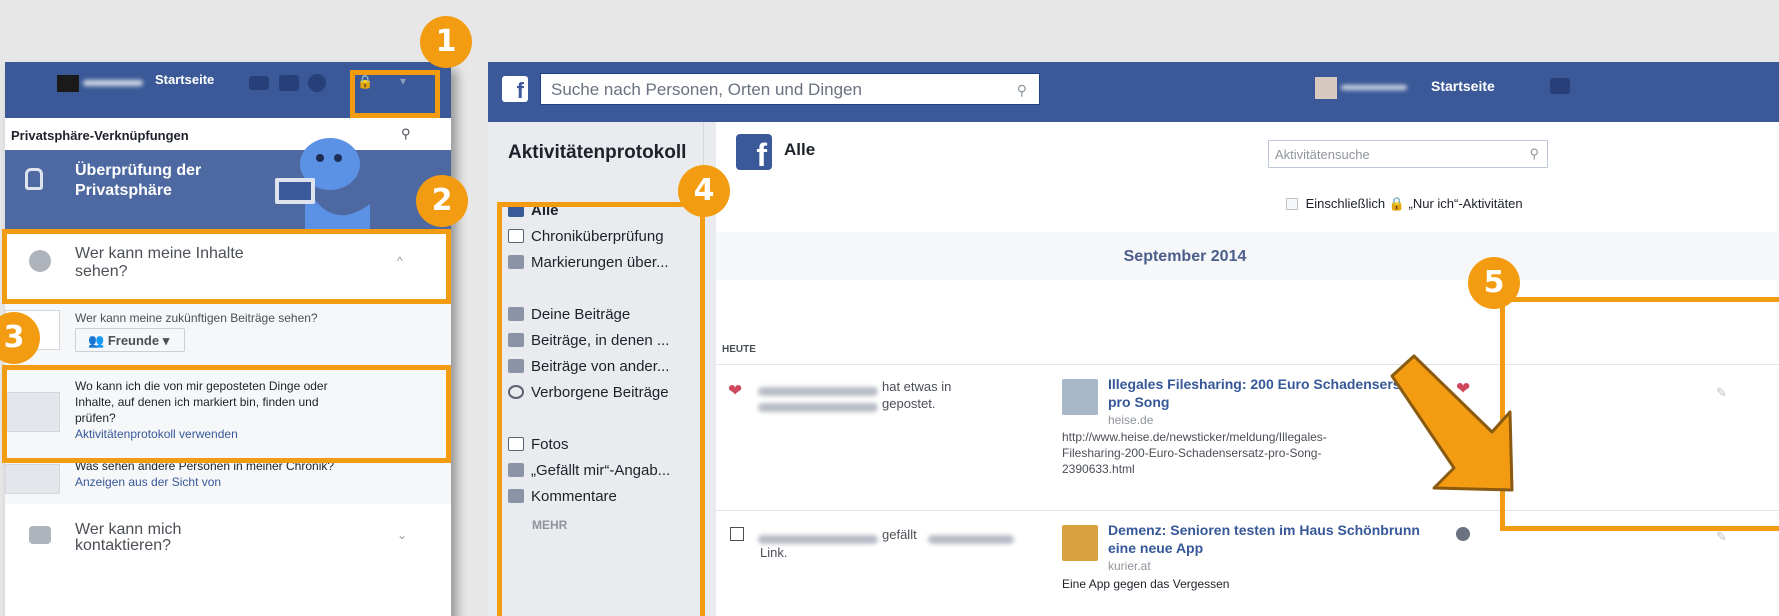 The image size is (1779, 616). Describe the element at coordinates (40, 535) in the screenshot. I see `contacts-icon` at that location.